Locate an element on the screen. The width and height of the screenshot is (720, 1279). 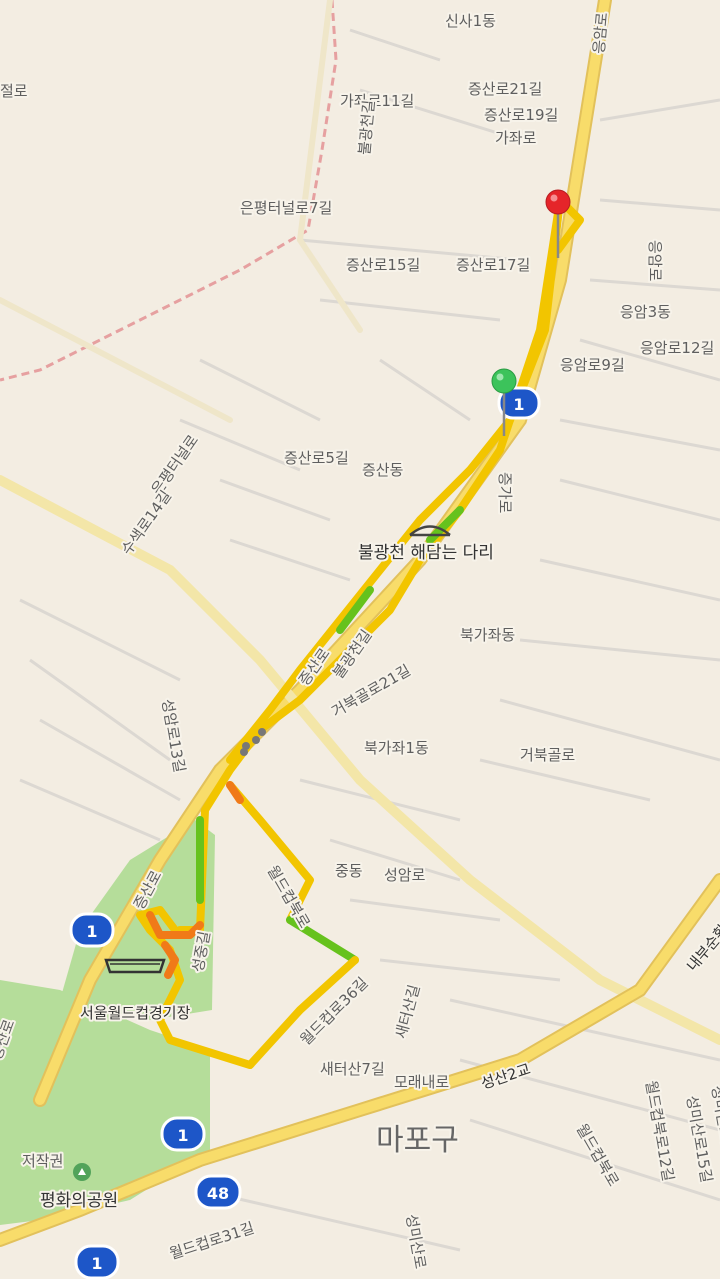
street-label: 증산동 is located at coordinates (383, 470).